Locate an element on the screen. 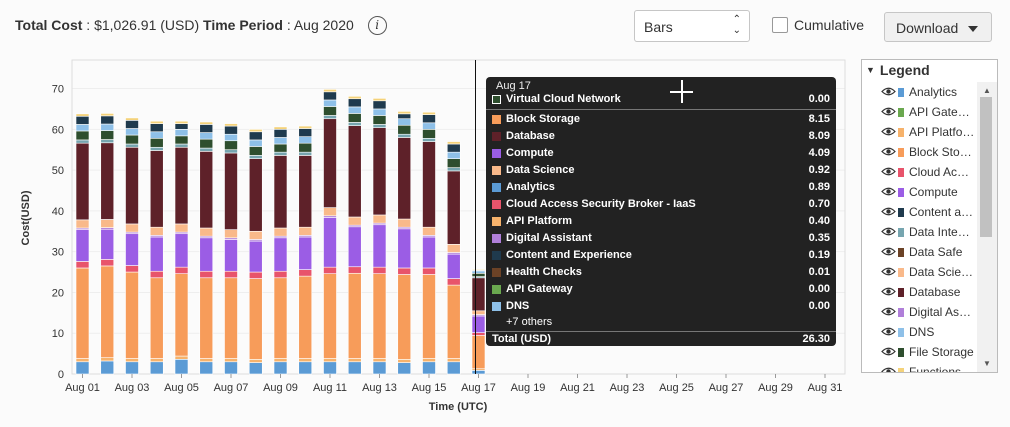  legend-scrollbar: ▲ ▼ is located at coordinates (987, 227).